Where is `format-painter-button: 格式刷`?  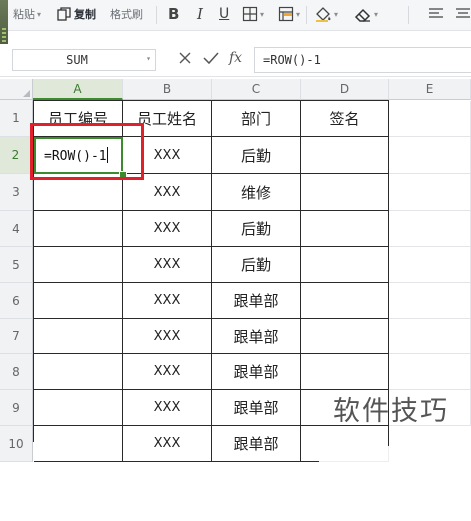 format-painter-button: 格式刷 is located at coordinates (126, 14).